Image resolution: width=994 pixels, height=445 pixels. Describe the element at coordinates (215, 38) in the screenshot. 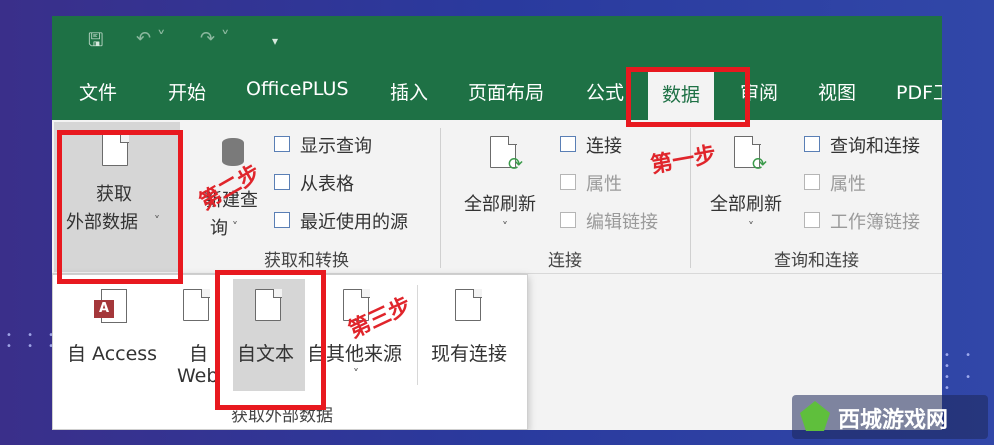

I see `redo-icon: ↷ ˅` at that location.